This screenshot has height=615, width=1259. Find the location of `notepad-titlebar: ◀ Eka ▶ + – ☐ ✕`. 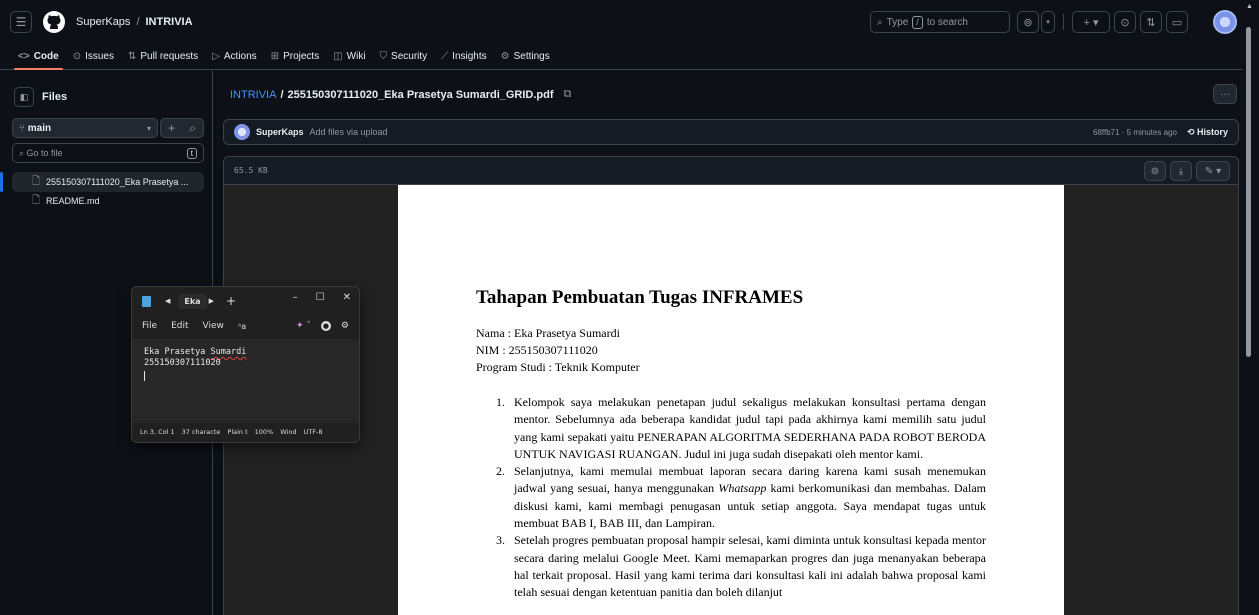

notepad-titlebar: ◀ Eka ▶ + – ☐ ✕ is located at coordinates (245, 301).